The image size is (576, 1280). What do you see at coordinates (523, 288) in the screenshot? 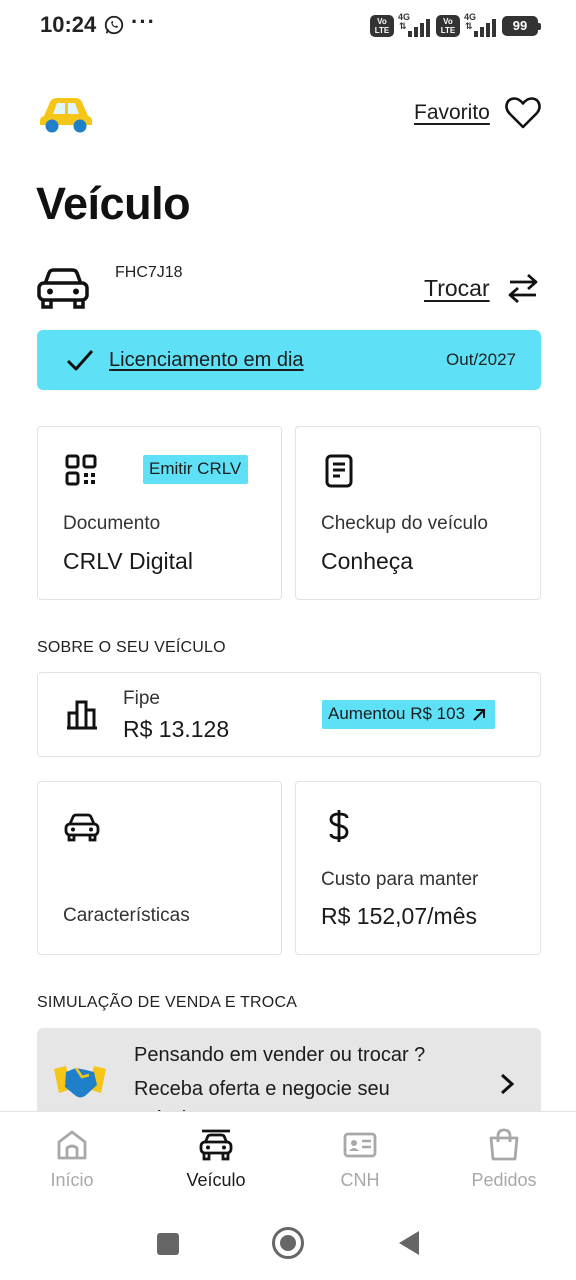
I see `swap-arrows-icon` at bounding box center [523, 288].